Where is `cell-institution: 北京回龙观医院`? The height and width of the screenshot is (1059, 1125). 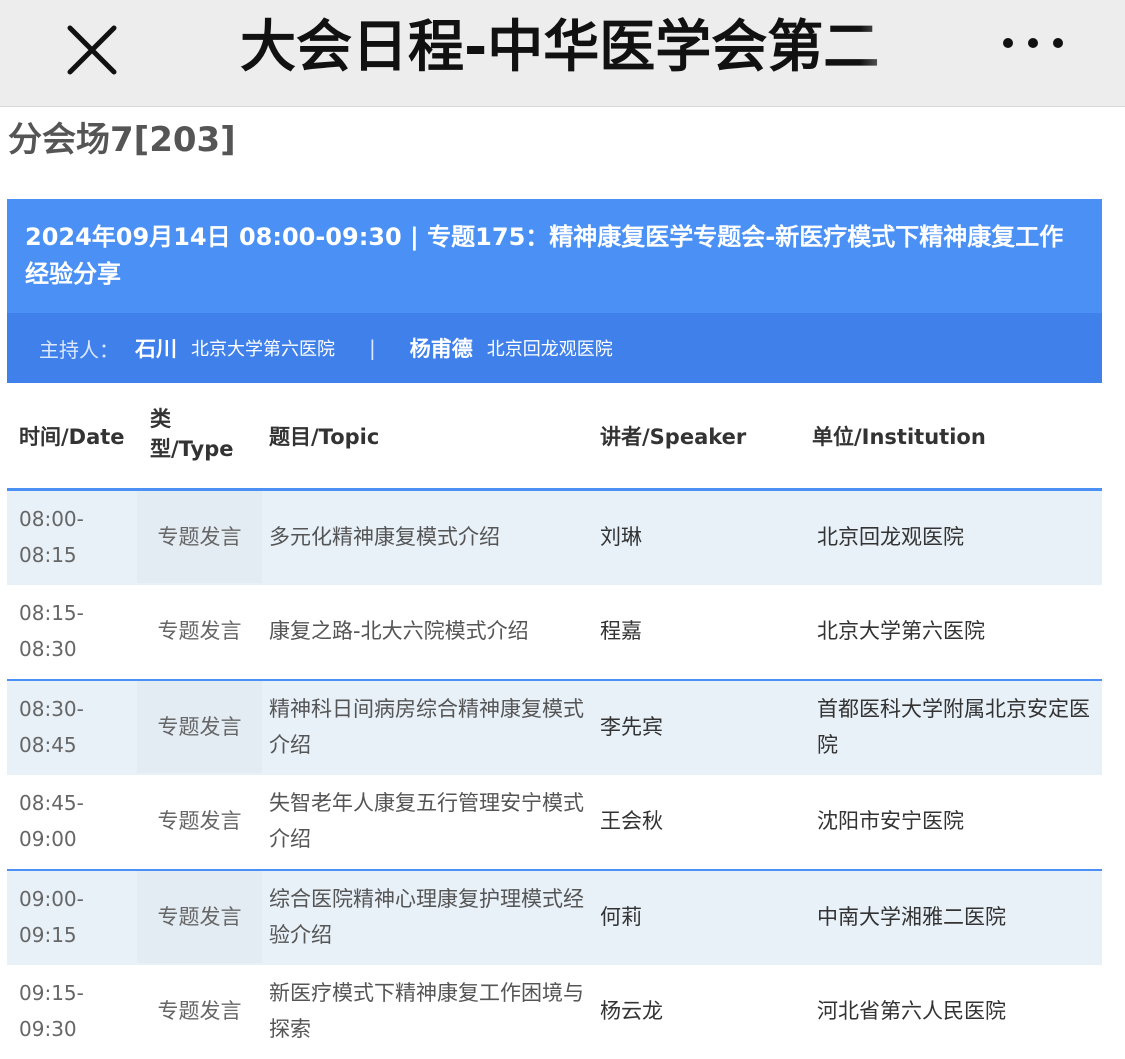 cell-institution: 北京回龙观医院 is located at coordinates (890, 537).